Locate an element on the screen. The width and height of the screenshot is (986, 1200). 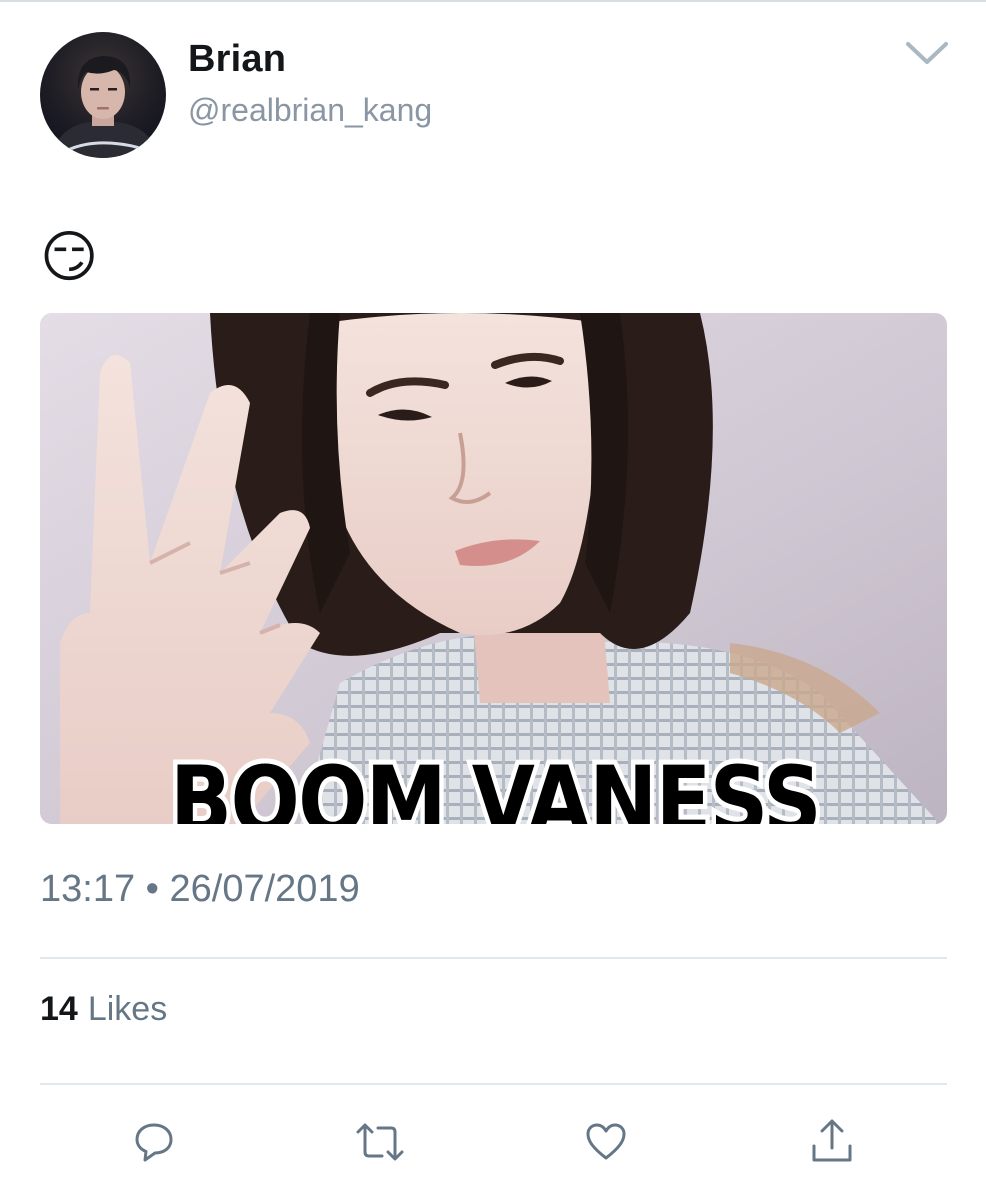
likes-link: 14 Likes is located at coordinates (103, 1009).